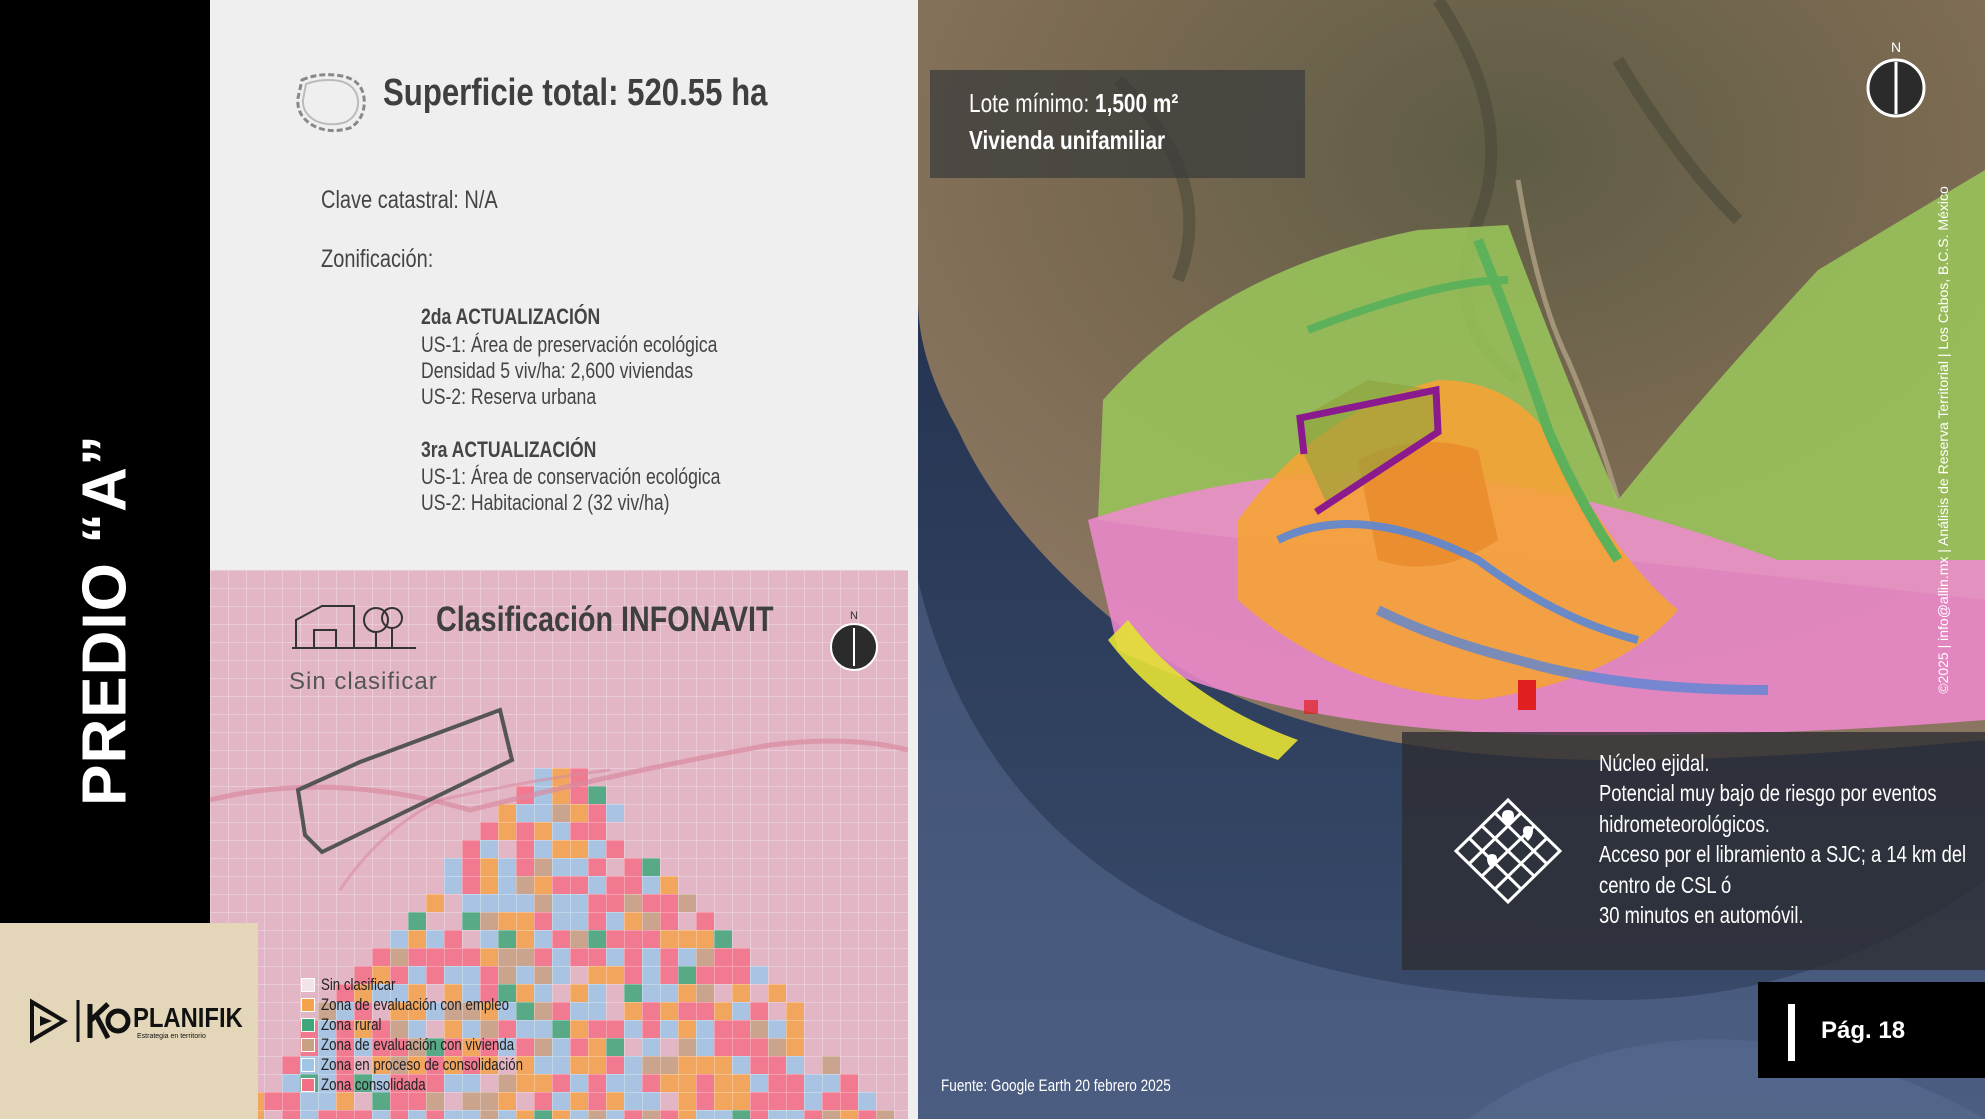  Describe the element at coordinates (1654, 763) in the screenshot. I see `note-line: Núcleo ejidal.` at that location.